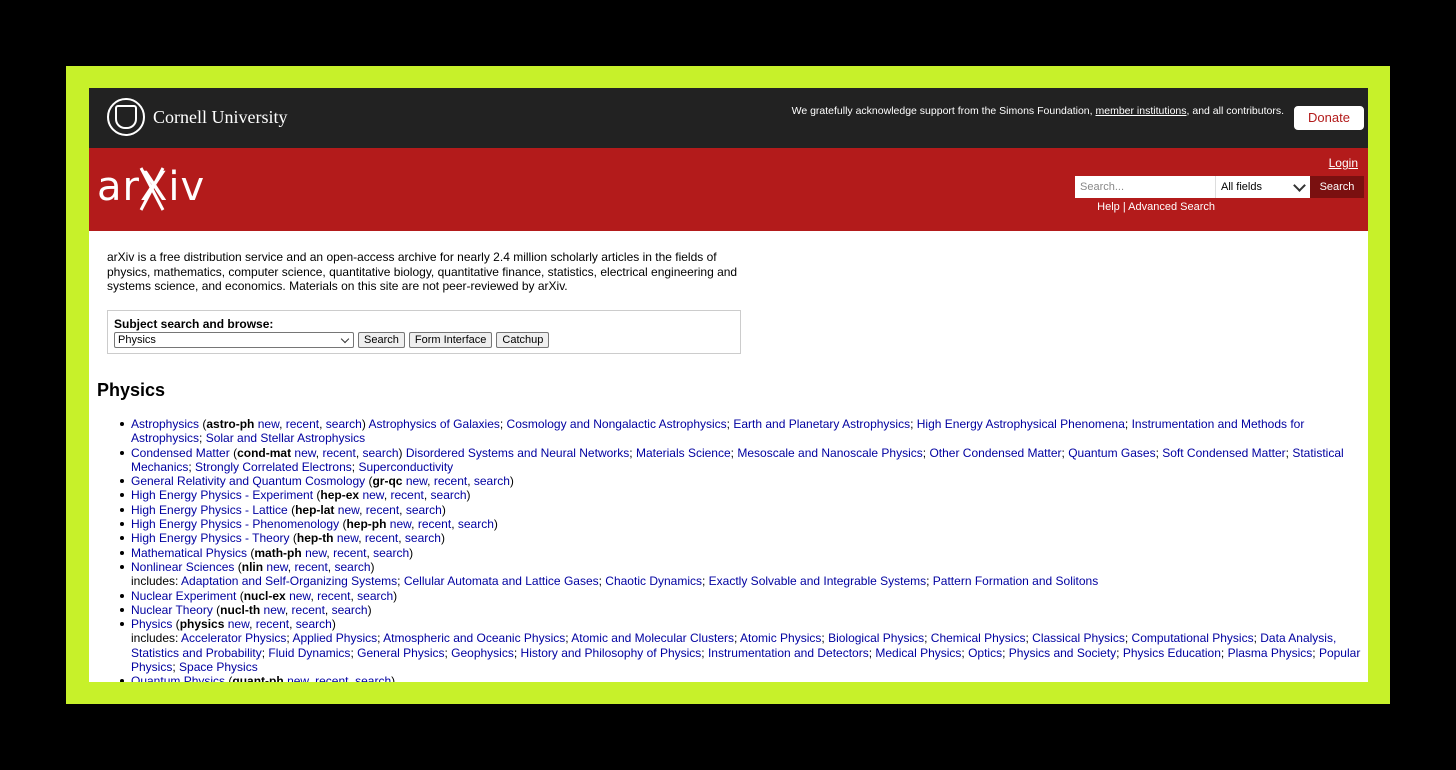 This screenshot has height=770, width=1456. Describe the element at coordinates (1262, 187) in the screenshot. I see `search-field-select: All fields` at that location.